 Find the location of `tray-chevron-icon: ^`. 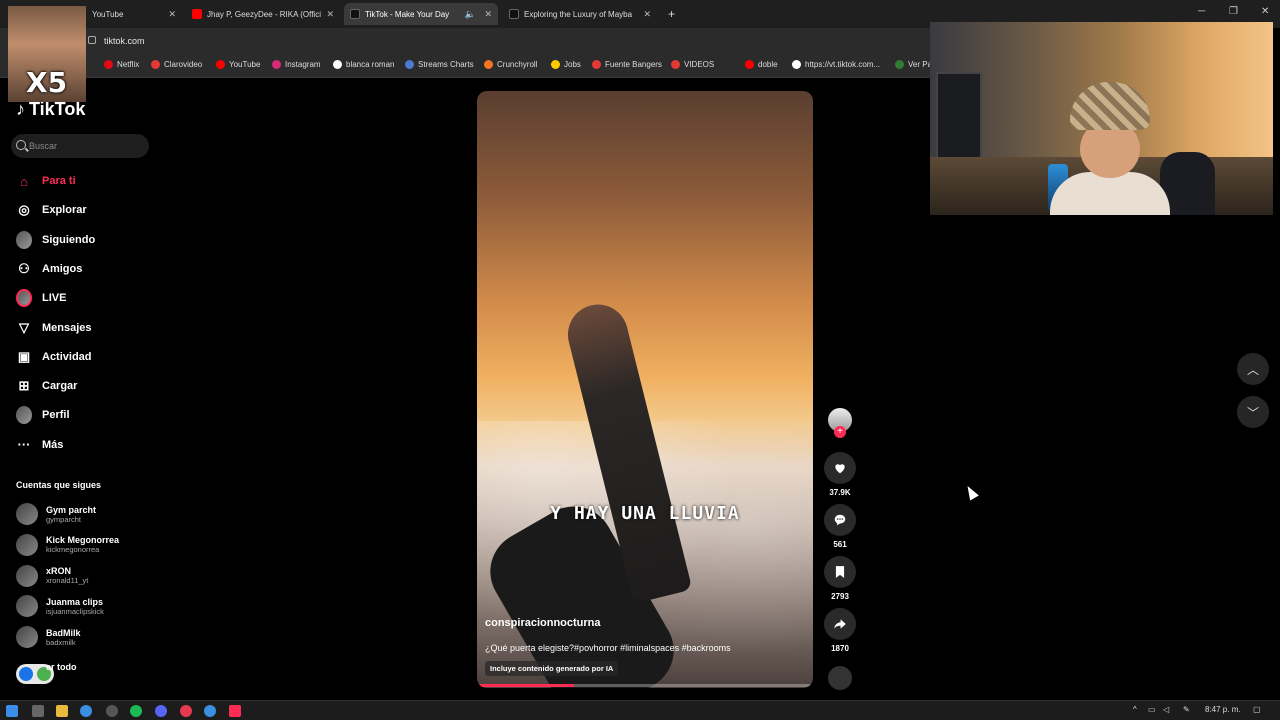

tray-chevron-icon: ^ is located at coordinates (1135, 709).